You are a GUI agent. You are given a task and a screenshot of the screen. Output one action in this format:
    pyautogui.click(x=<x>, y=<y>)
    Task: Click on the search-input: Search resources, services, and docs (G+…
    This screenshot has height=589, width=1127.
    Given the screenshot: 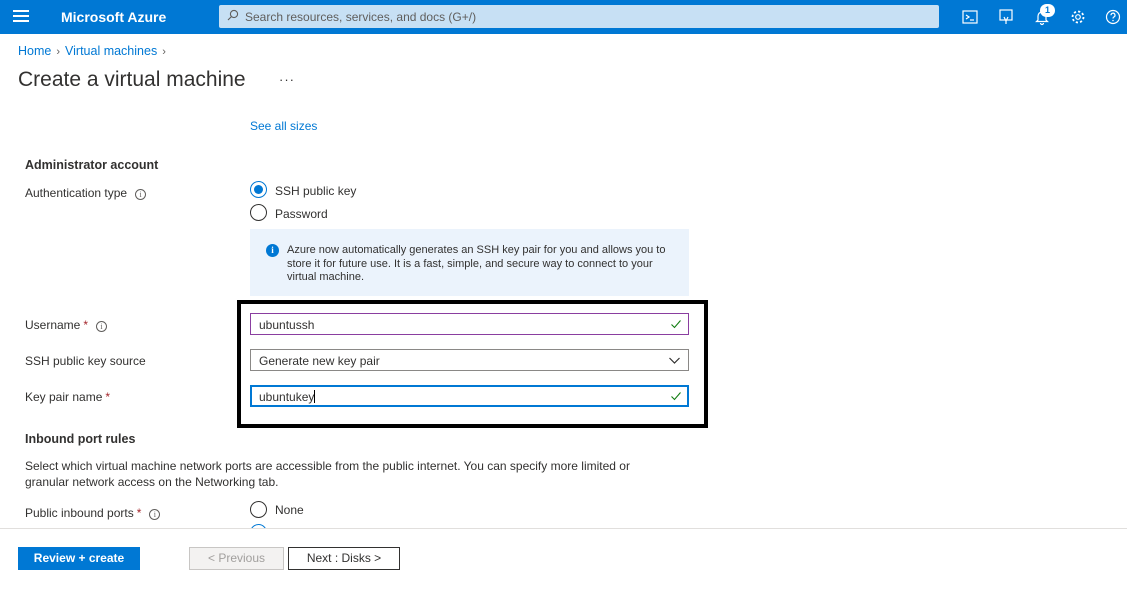 What is the action you would take?
    pyautogui.click(x=579, y=16)
    